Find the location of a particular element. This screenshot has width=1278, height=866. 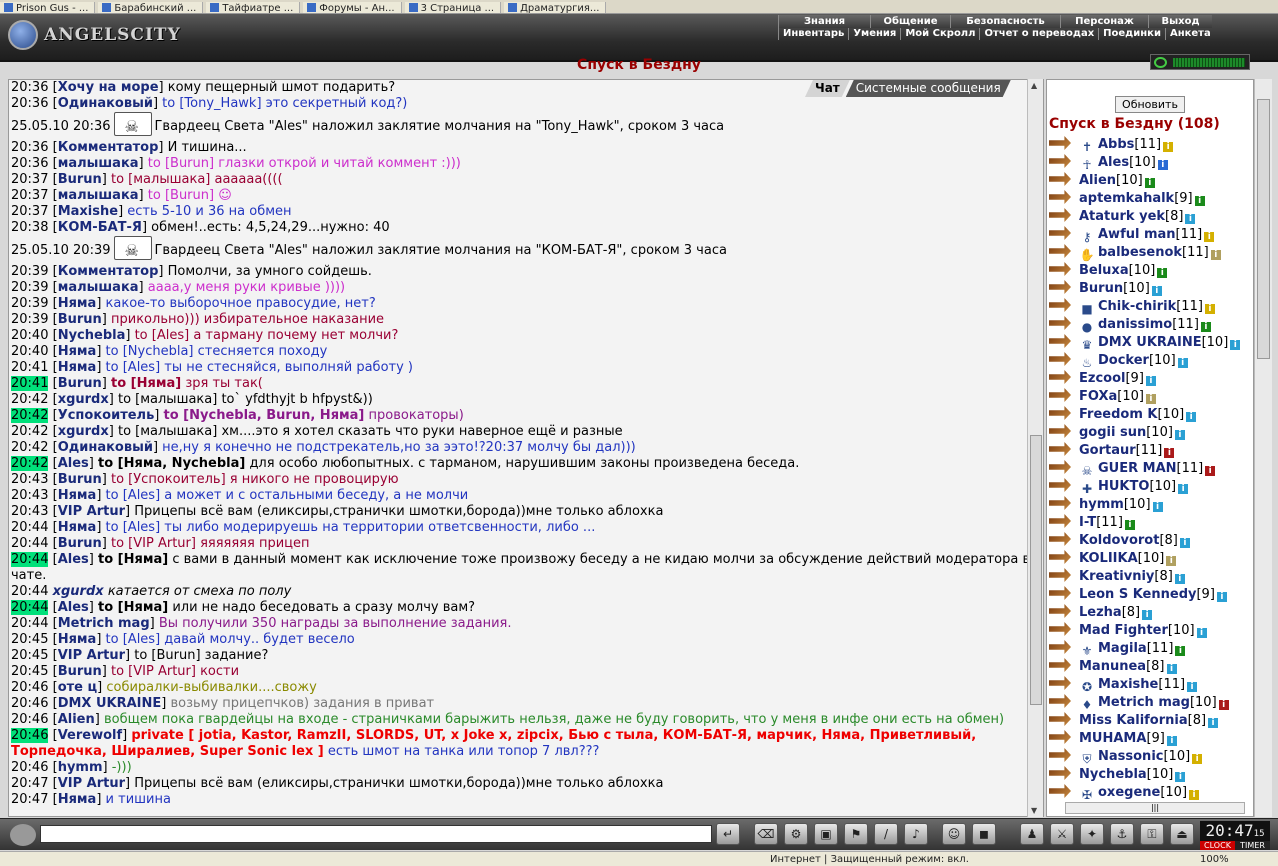

player-row: ● danissimo[11] i is located at coordinates (1151, 325).